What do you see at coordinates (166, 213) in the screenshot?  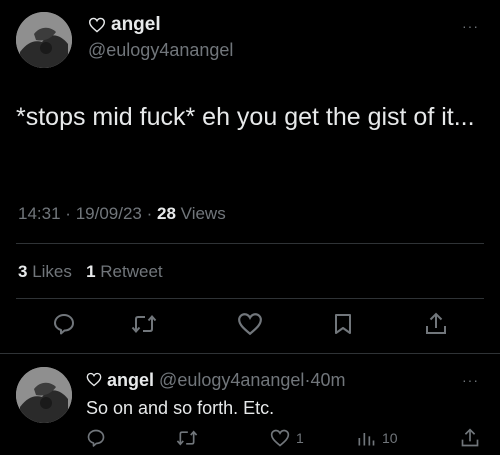 I see `views-count: 28` at bounding box center [166, 213].